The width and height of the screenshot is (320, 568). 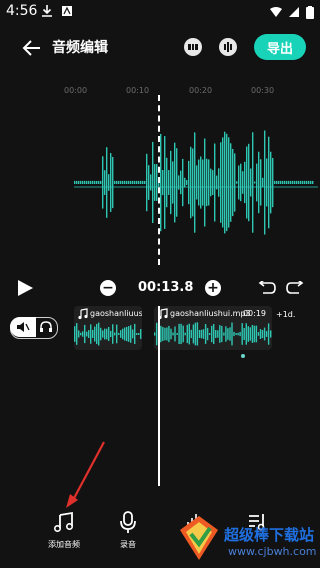 I want to click on audio-clip: gaoshanliushui.mp3 00:19, so click(x=213, y=328).